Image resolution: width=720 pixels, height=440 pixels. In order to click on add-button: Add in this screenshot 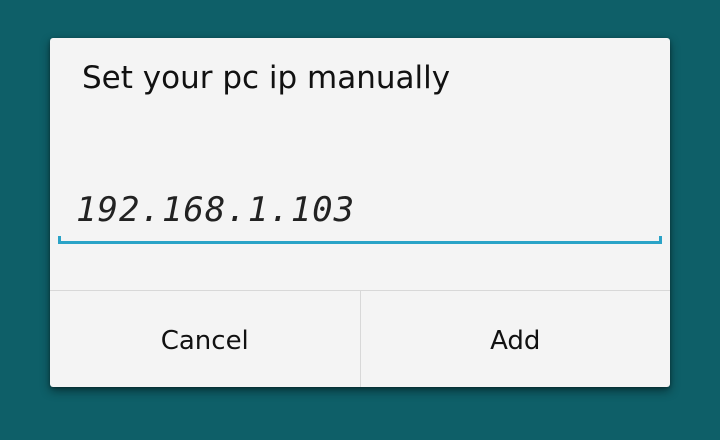, I will do `click(516, 339)`.